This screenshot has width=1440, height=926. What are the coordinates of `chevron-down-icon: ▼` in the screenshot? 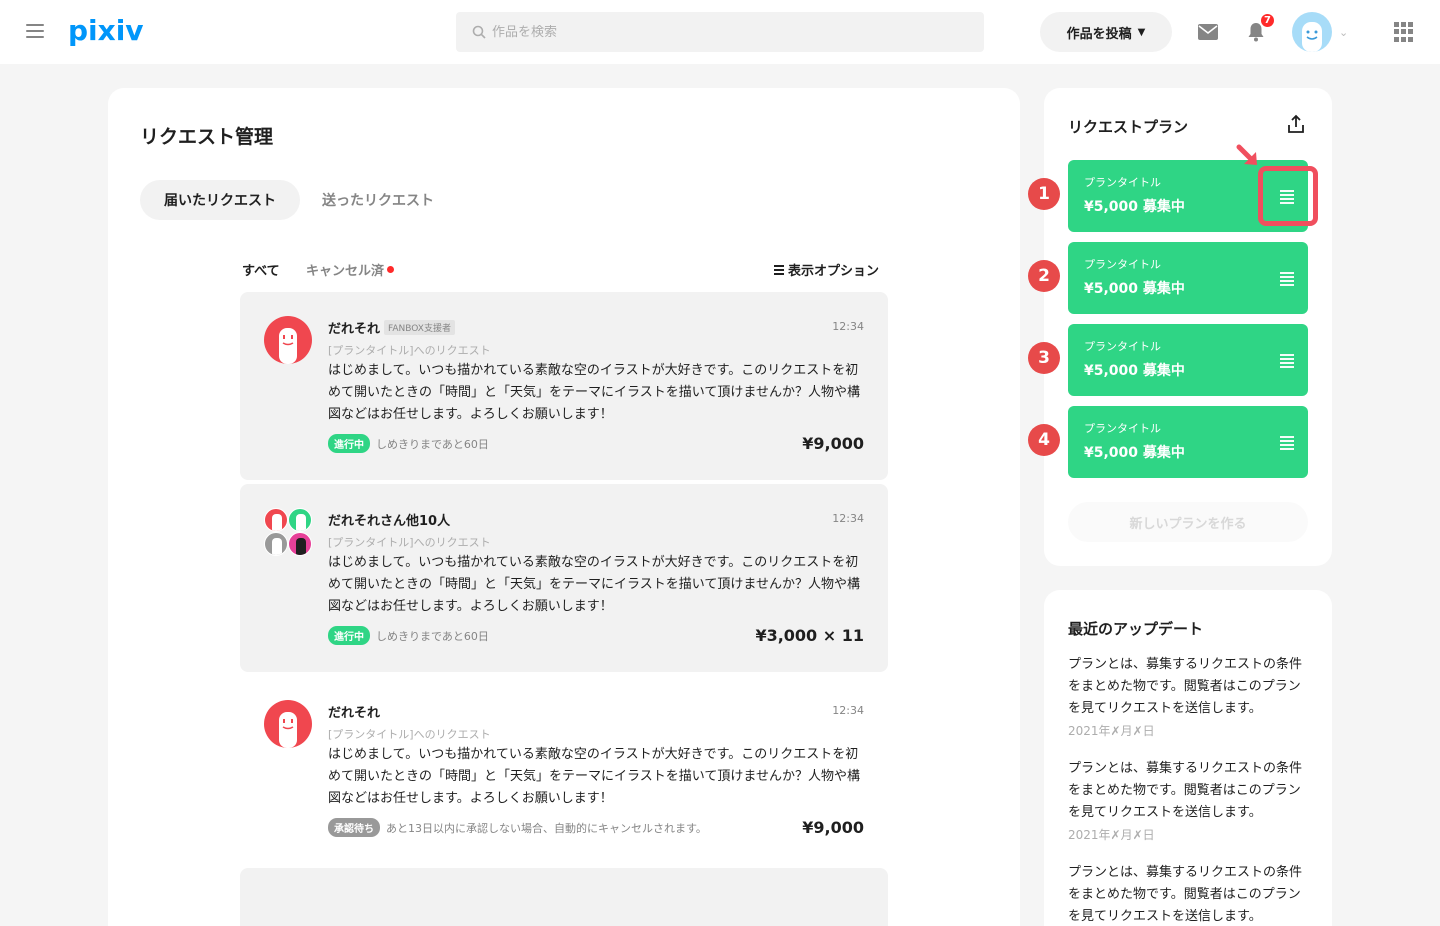 It's located at (1141, 32).